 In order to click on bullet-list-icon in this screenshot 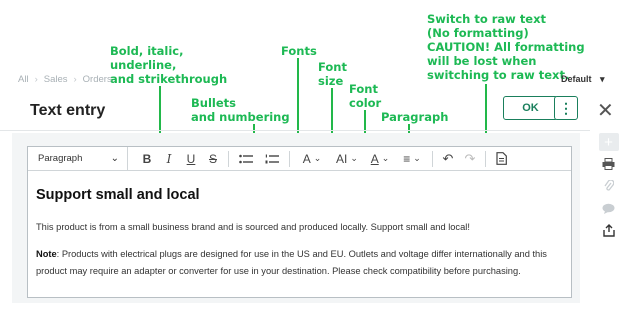, I will do `click(246, 159)`.